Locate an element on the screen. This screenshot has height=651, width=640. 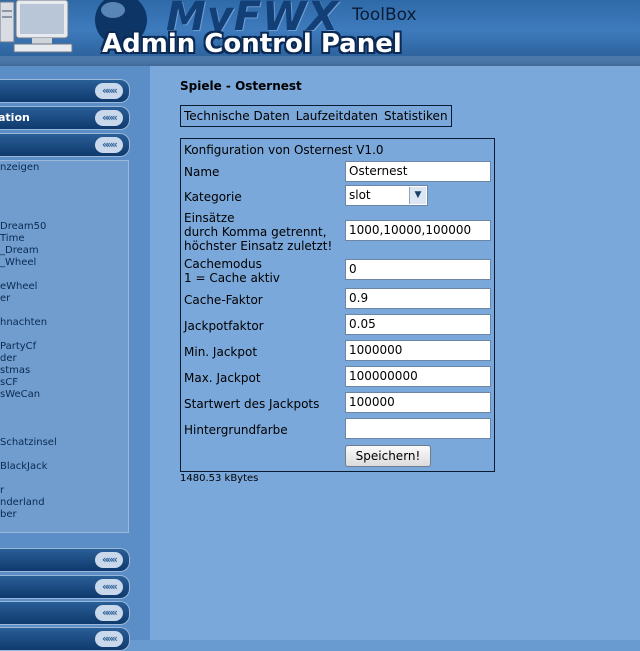
sidebar-game-item: er is located at coordinates (5, 298).